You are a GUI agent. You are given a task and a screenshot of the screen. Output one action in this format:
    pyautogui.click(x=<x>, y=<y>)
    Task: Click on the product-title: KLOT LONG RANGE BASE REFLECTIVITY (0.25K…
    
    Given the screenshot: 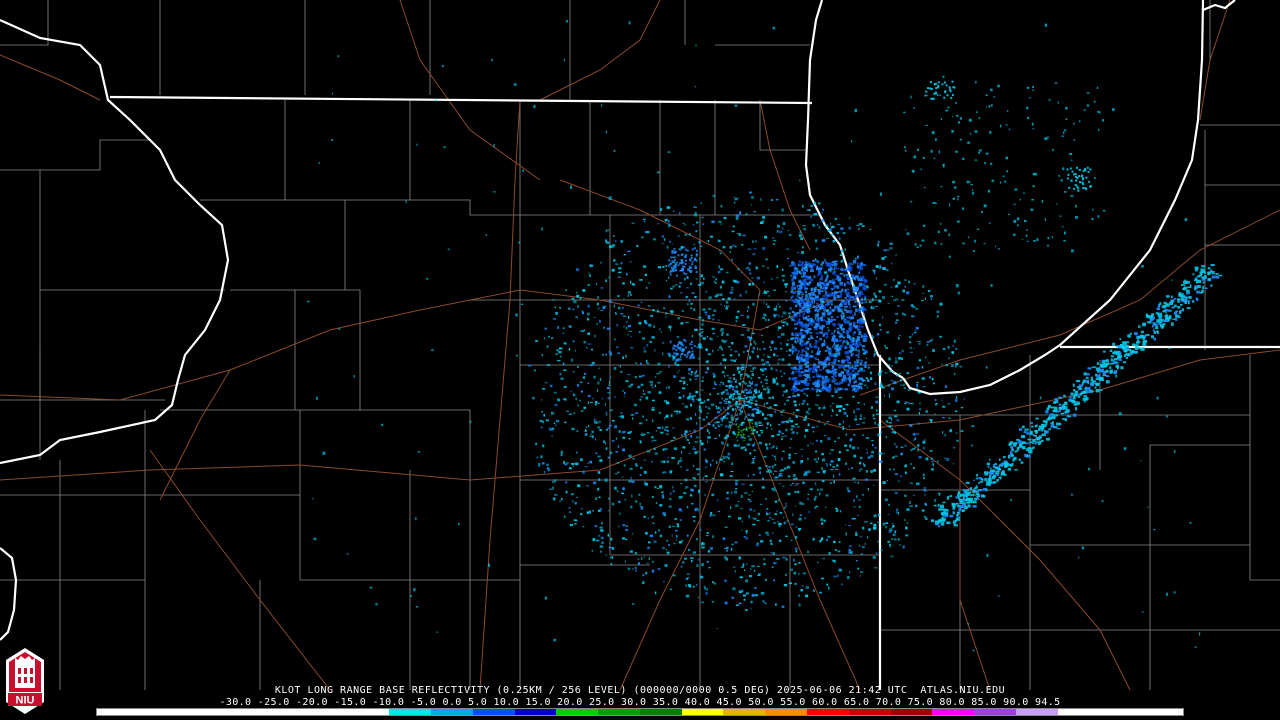 What is the action you would take?
    pyautogui.click(x=640, y=690)
    